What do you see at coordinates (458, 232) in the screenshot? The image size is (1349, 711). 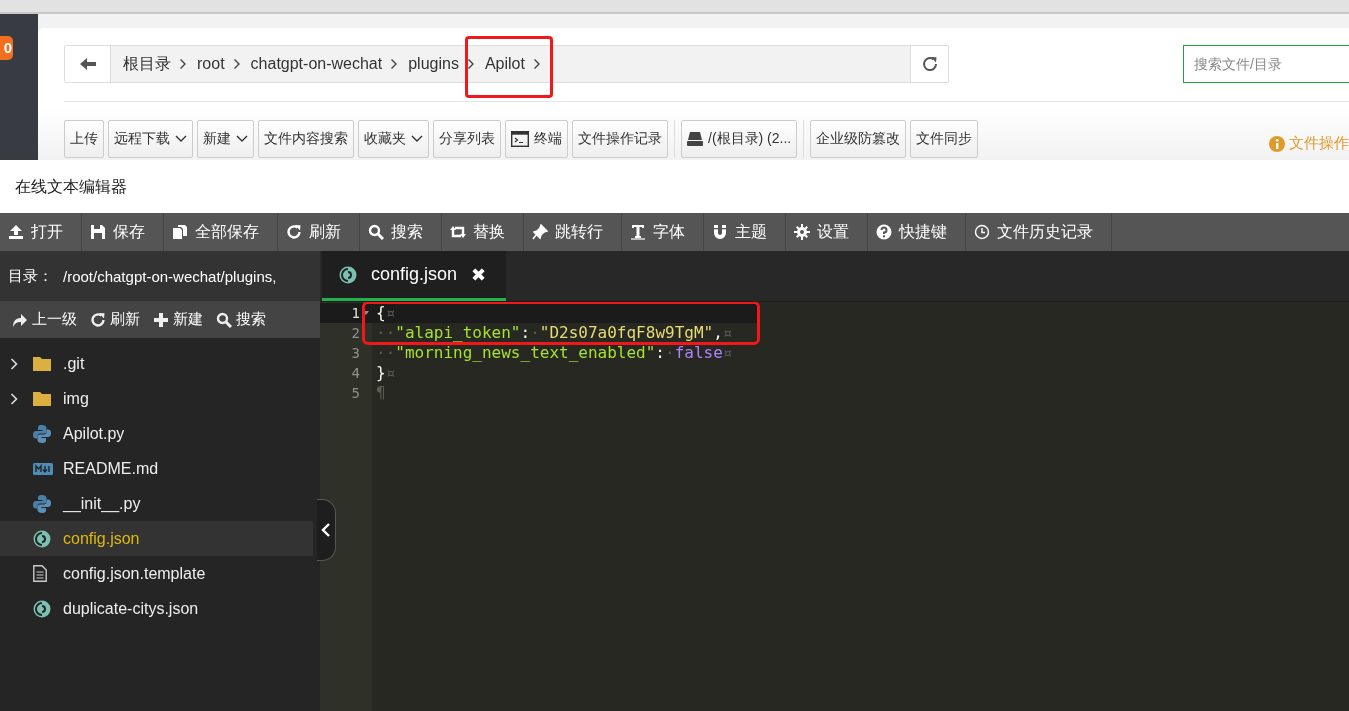 I see `swap-arrows-icon` at bounding box center [458, 232].